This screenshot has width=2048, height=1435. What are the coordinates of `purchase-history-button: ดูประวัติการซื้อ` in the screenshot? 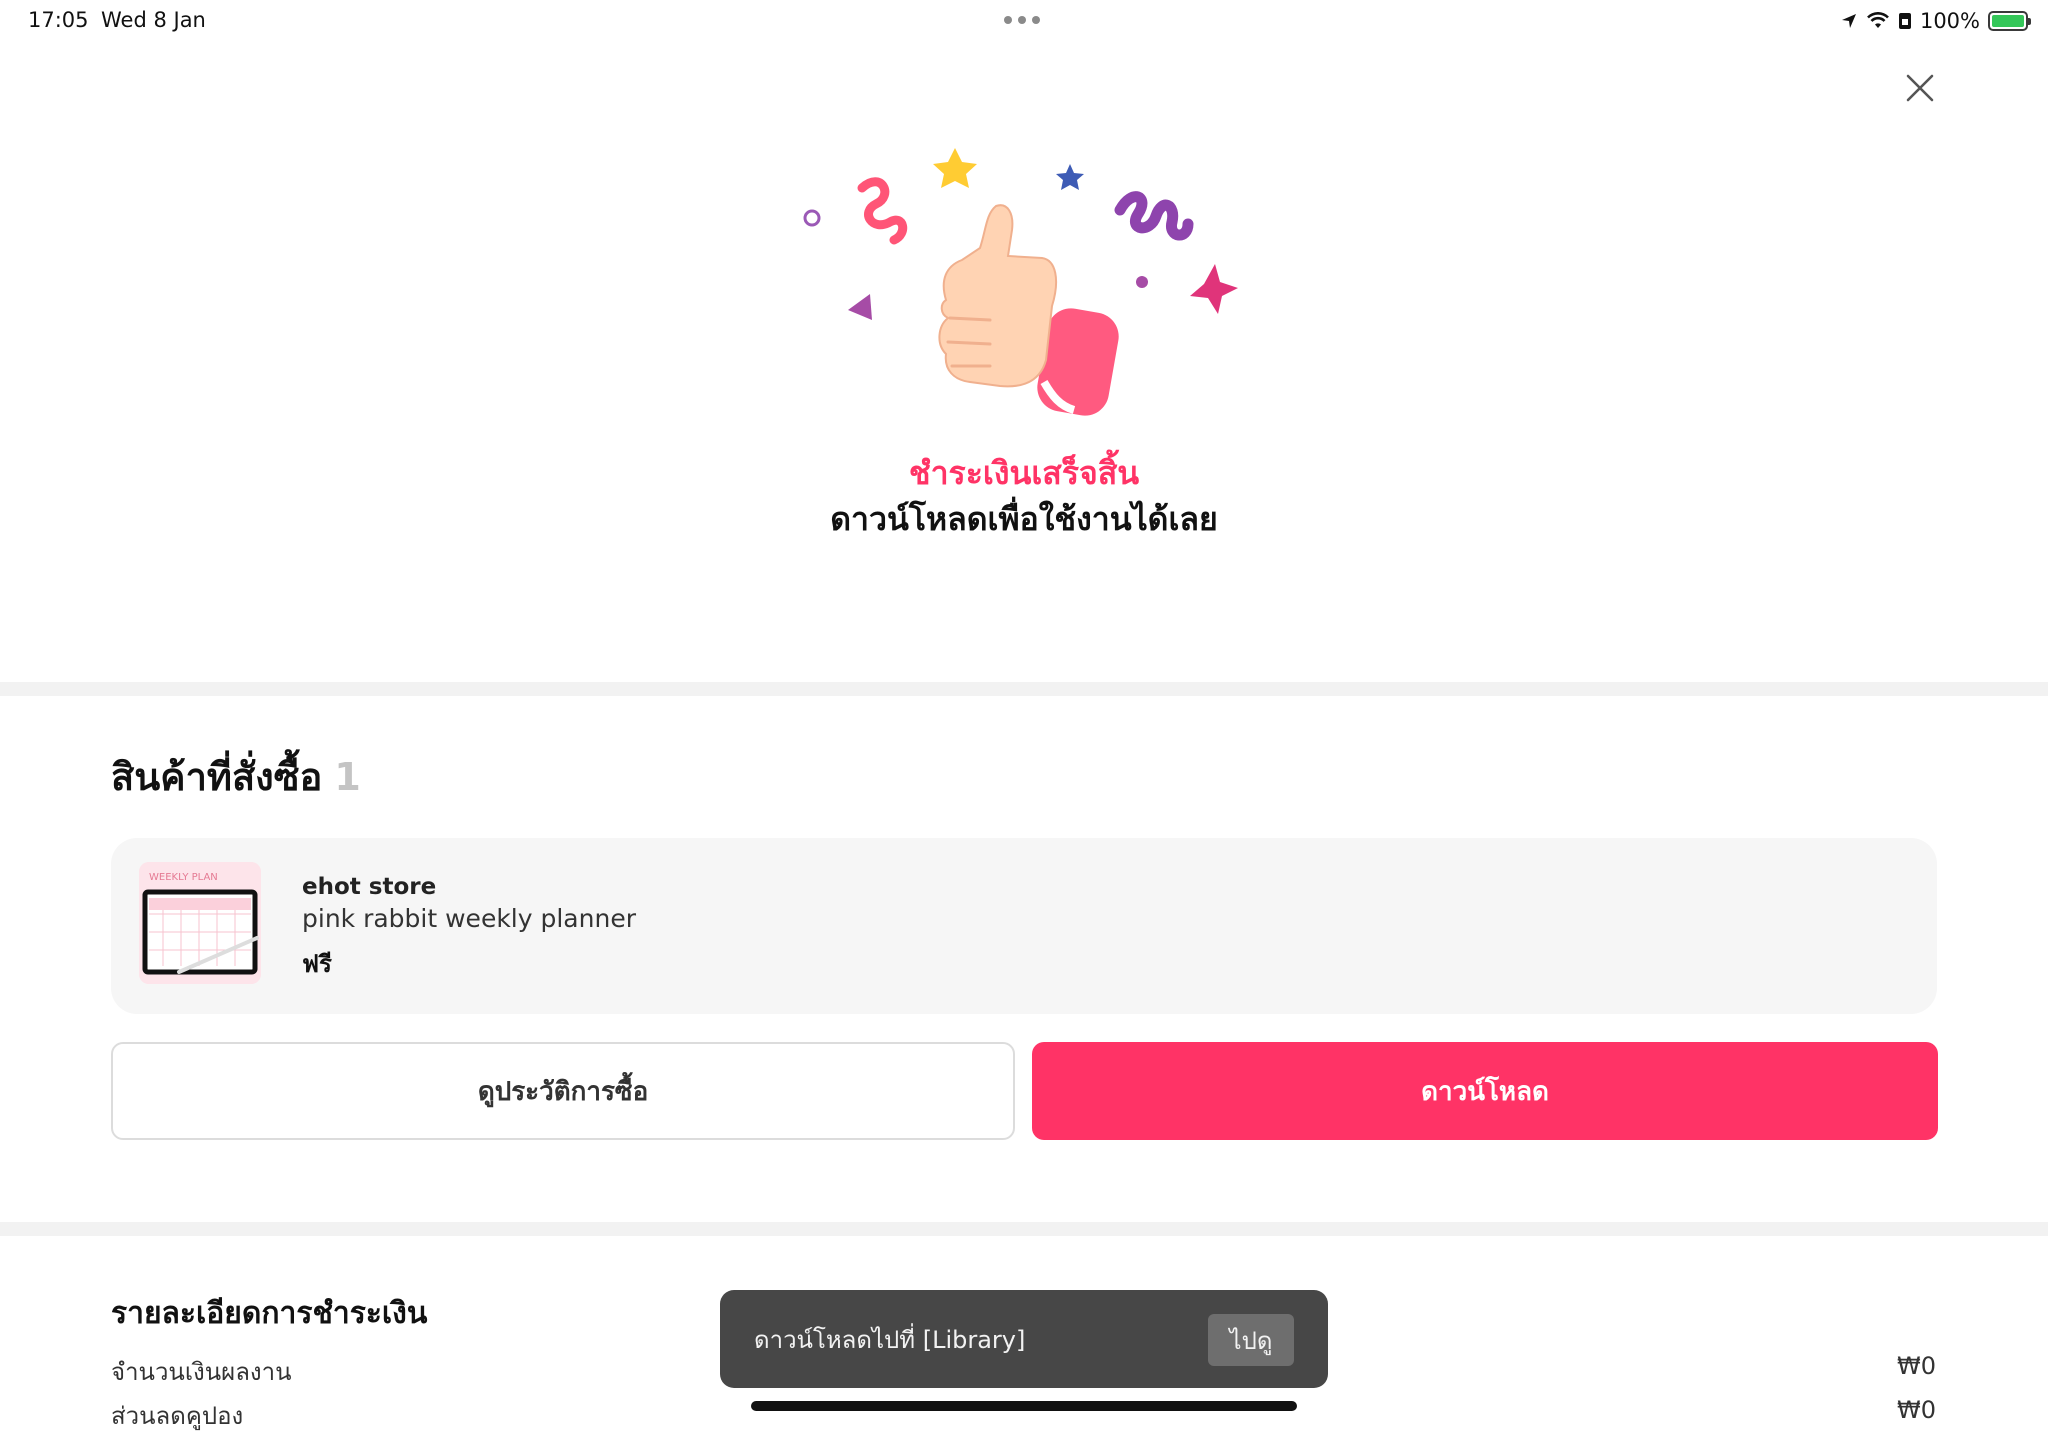 It's located at (563, 1091).